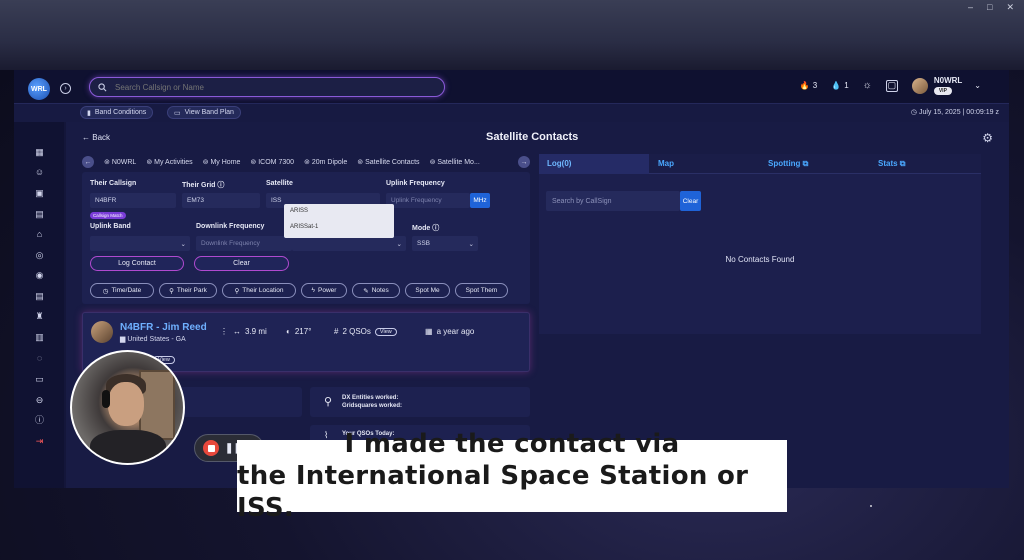 The width and height of the screenshot is (1024, 560). What do you see at coordinates (39, 152) in the screenshot?
I see `dashboard-icon: ▦` at bounding box center [39, 152].